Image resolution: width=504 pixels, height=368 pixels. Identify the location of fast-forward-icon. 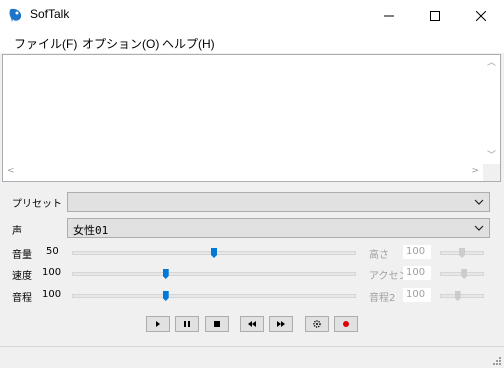
(281, 324).